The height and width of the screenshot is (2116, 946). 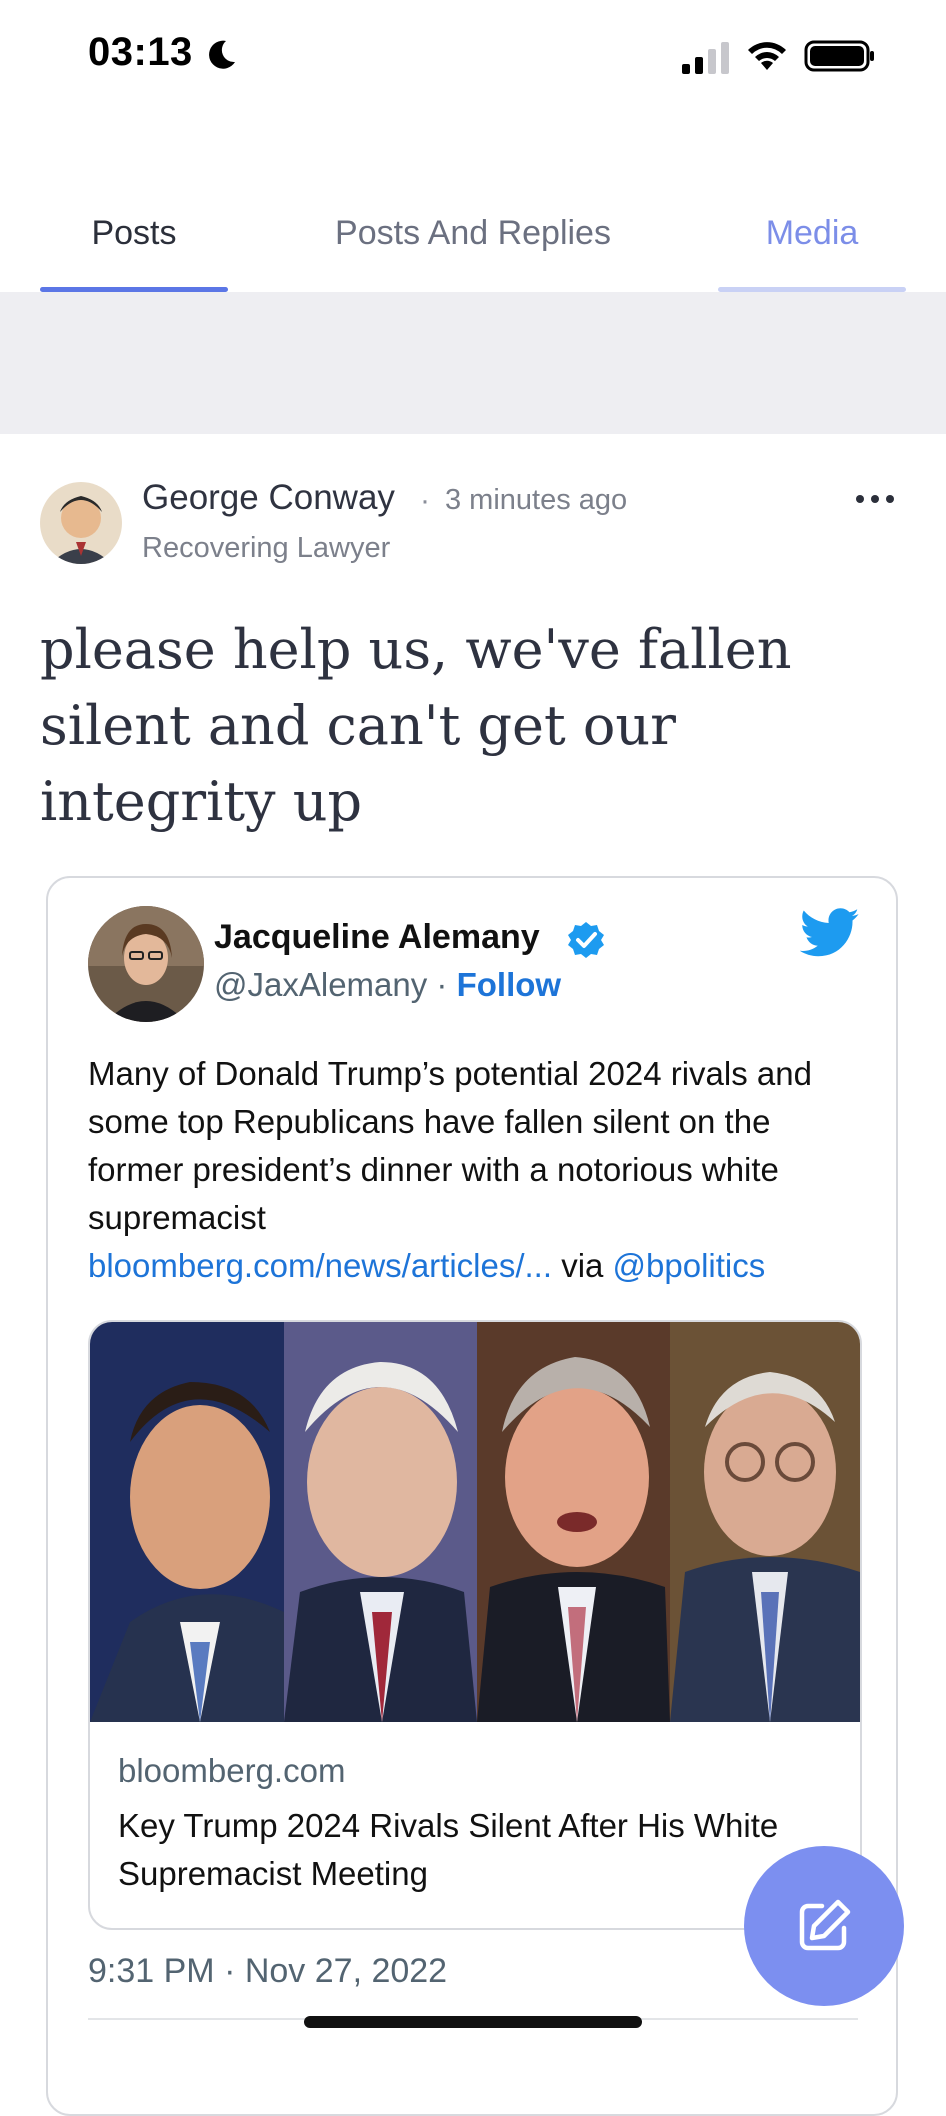 What do you see at coordinates (266, 548) in the screenshot?
I see `author-bio: Recovering Lawyer` at bounding box center [266, 548].